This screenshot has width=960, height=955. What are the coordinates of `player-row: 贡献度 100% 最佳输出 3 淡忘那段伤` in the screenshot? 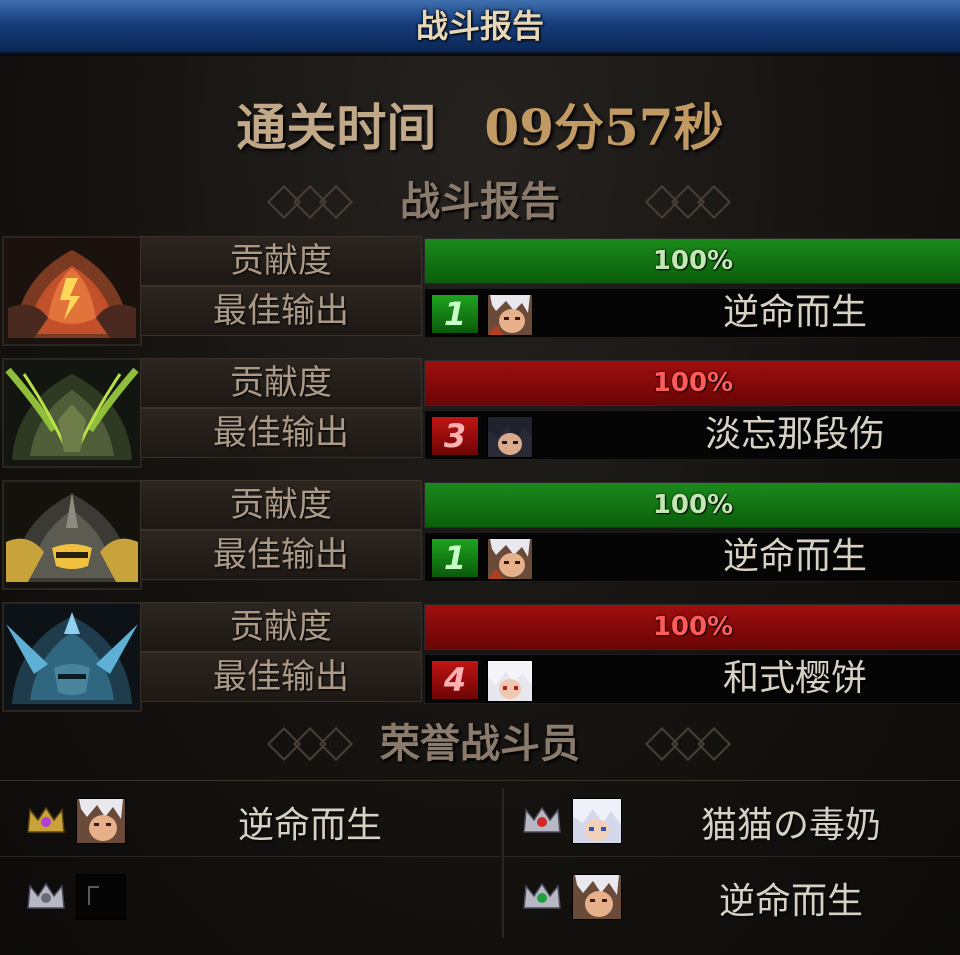 It's located at (480, 413).